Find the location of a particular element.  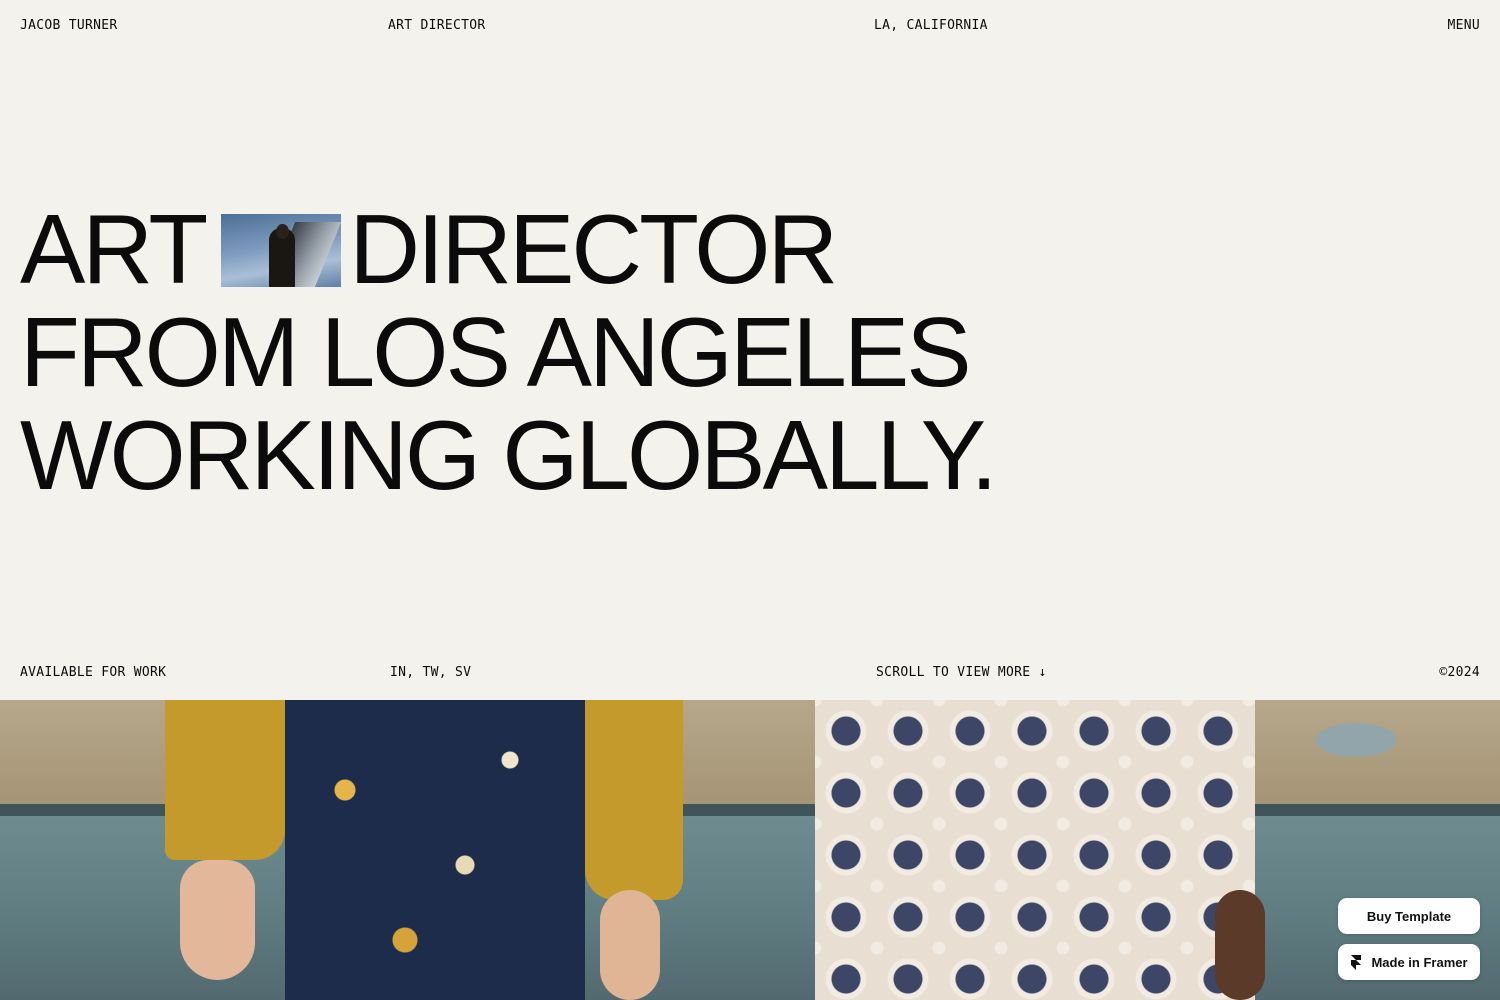

availability-status: AVAILABLE FOR WORK is located at coordinates (93, 672).